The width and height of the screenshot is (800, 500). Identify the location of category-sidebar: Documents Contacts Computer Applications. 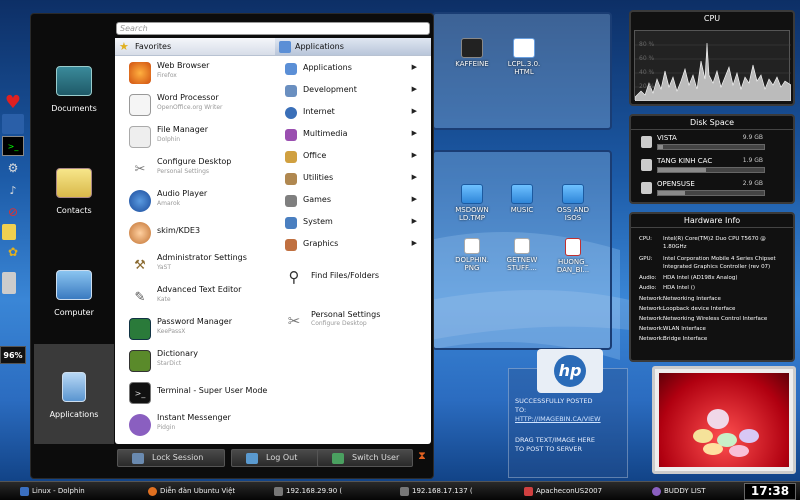
(74, 241).